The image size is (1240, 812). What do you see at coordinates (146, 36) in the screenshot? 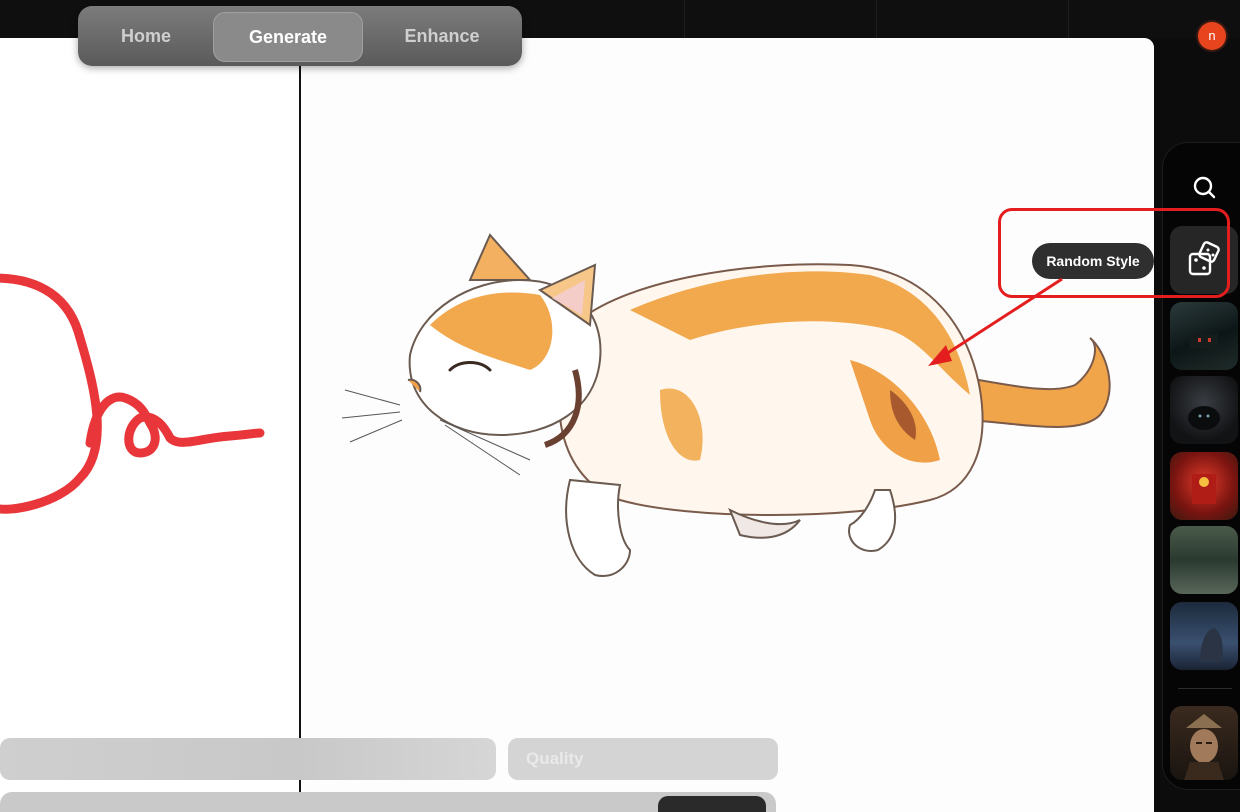
I see `tab-home: Home` at bounding box center [146, 36].